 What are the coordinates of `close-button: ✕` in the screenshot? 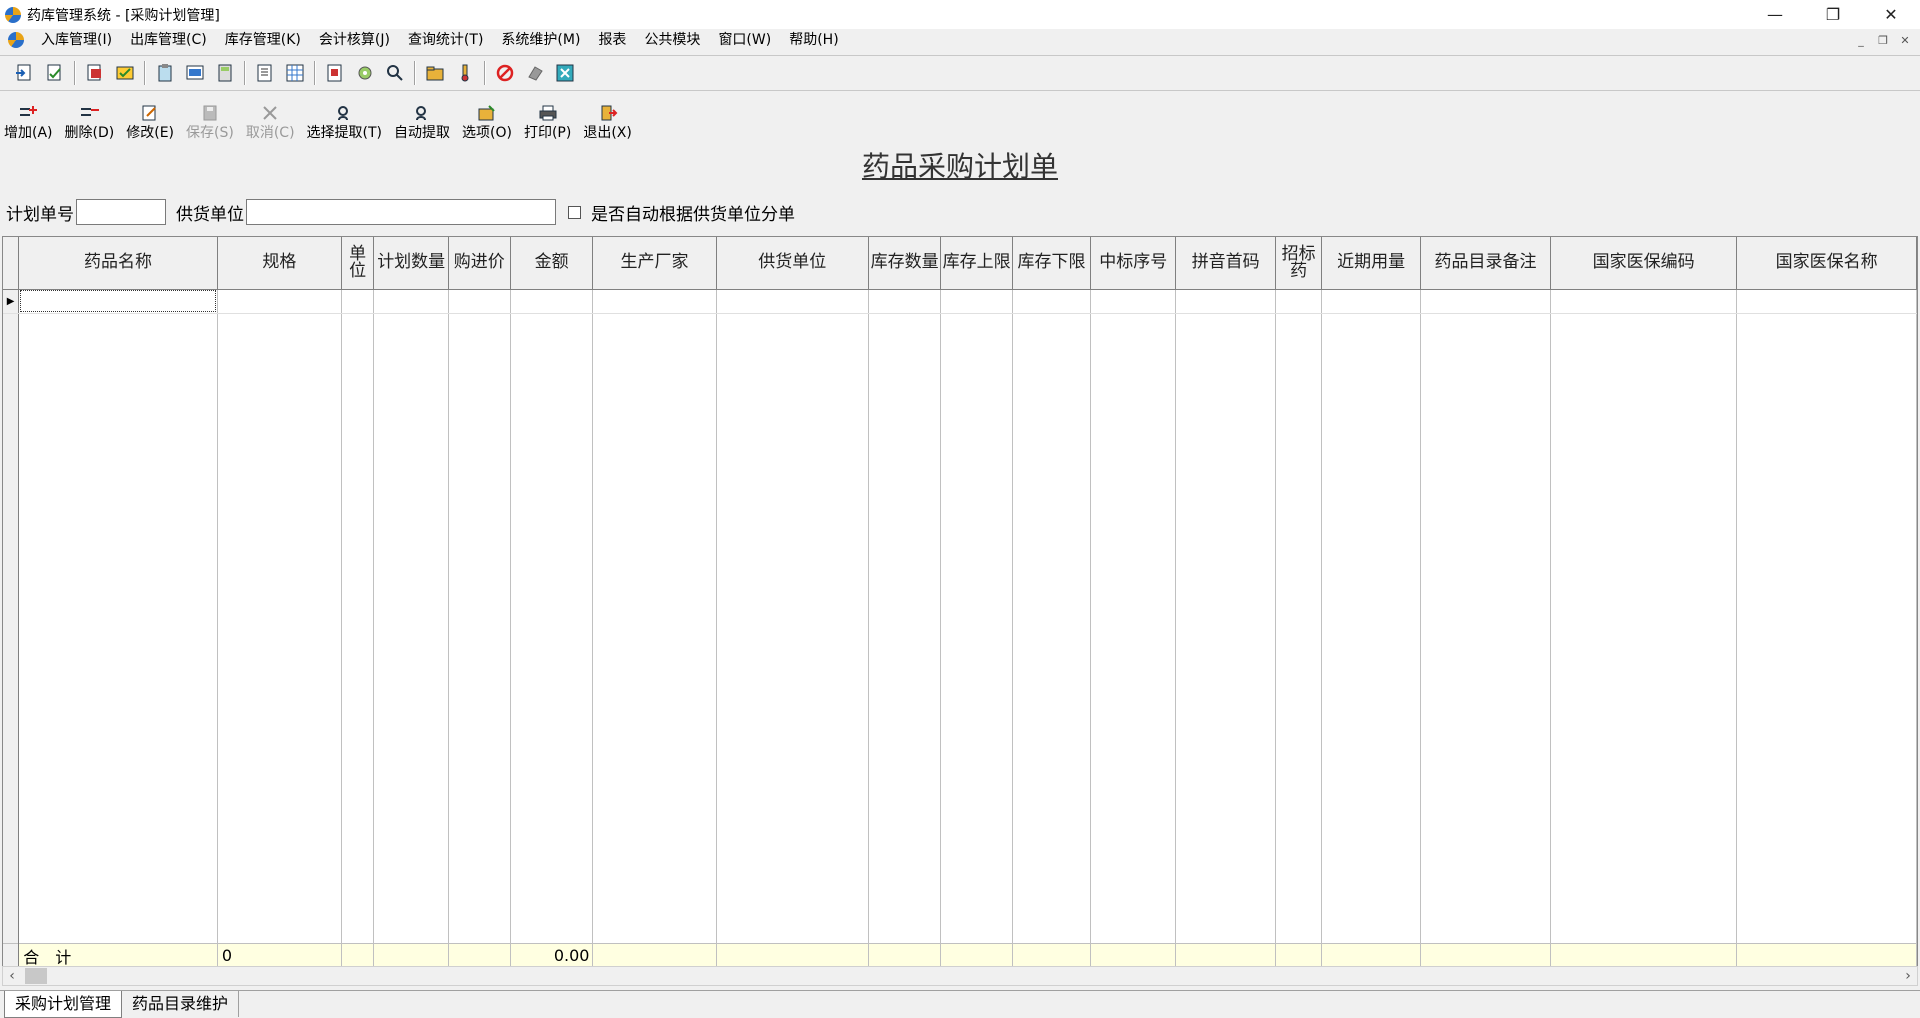 It's located at (1891, 14).